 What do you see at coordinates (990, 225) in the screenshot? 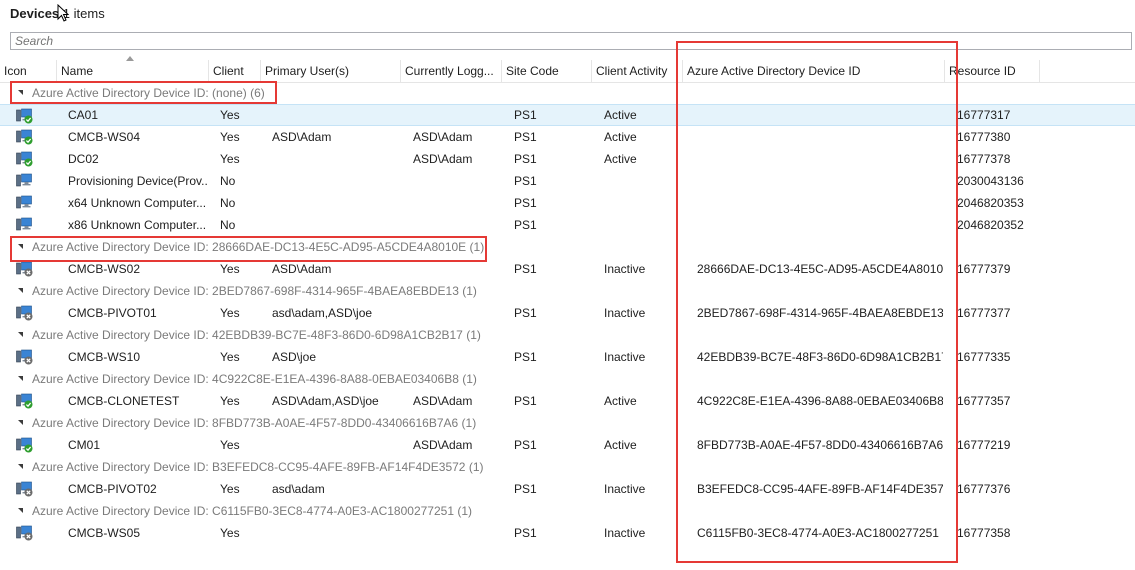
I see `resource-id-value: 2046820352` at bounding box center [990, 225].